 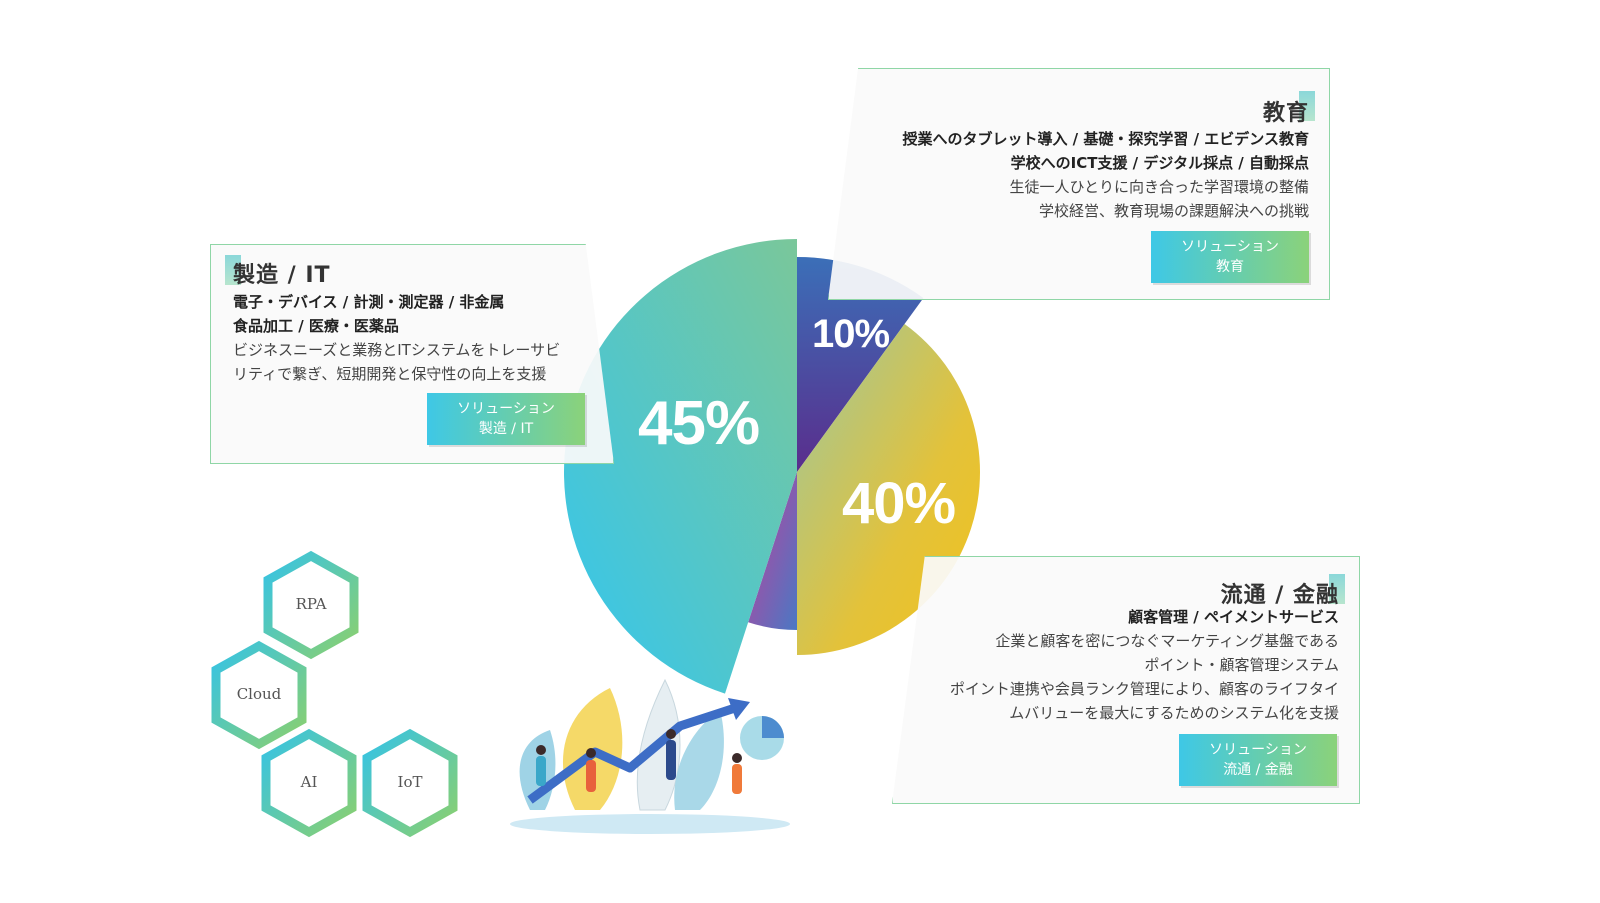 I want to click on solution-education-button: ソリューション 教育, so click(x=1230, y=257).